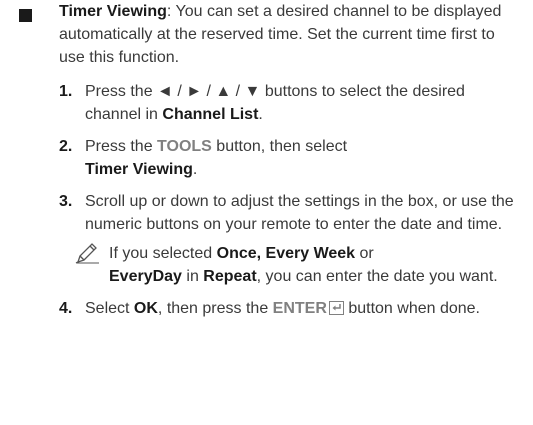 Image resolution: width=533 pixels, height=425 pixels. I want to click on intro-term: Timer Viewing, so click(113, 11).